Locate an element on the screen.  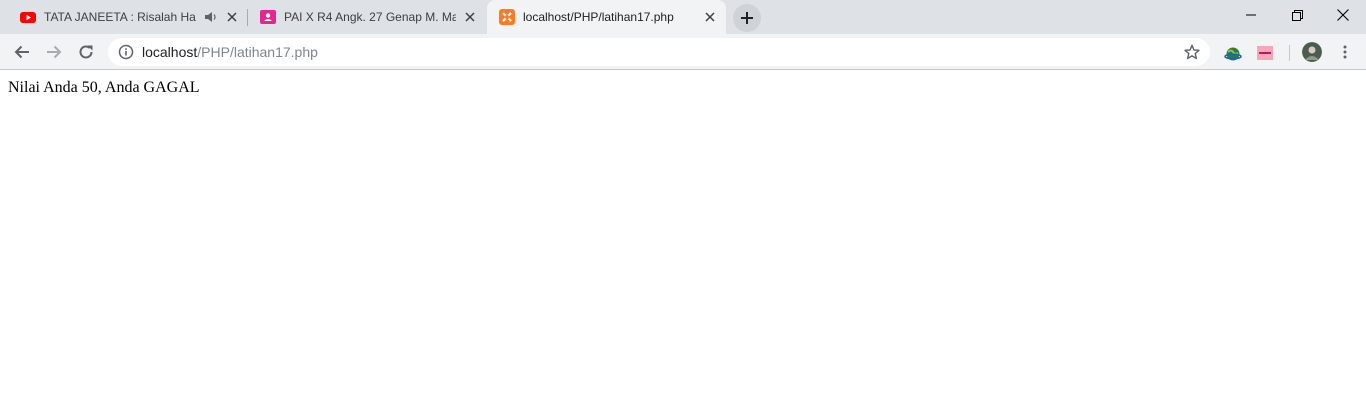
youtube-icon is located at coordinates (28, 17).